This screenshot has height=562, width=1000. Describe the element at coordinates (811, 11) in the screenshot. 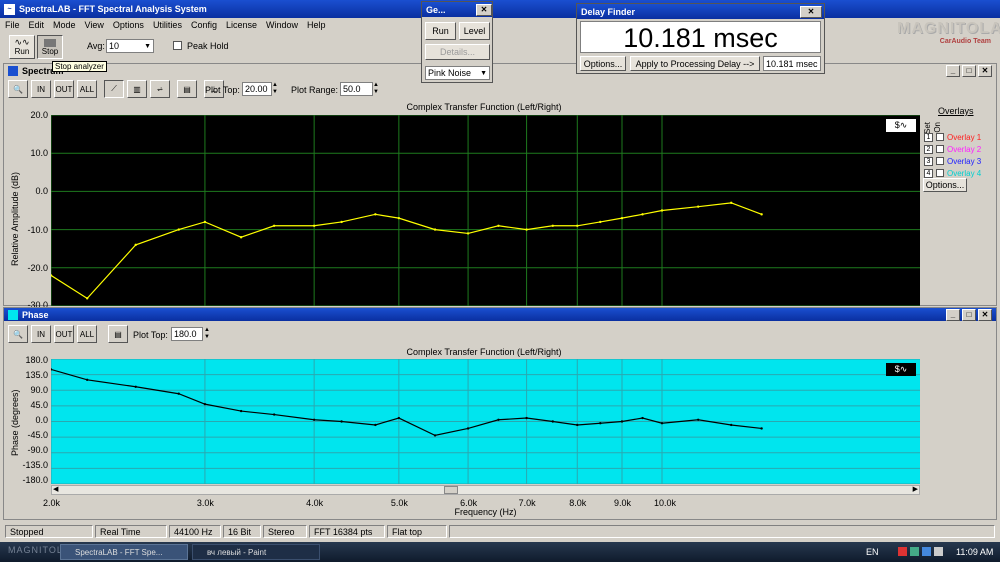

I see `delay-finder-close-button: ✕` at that location.